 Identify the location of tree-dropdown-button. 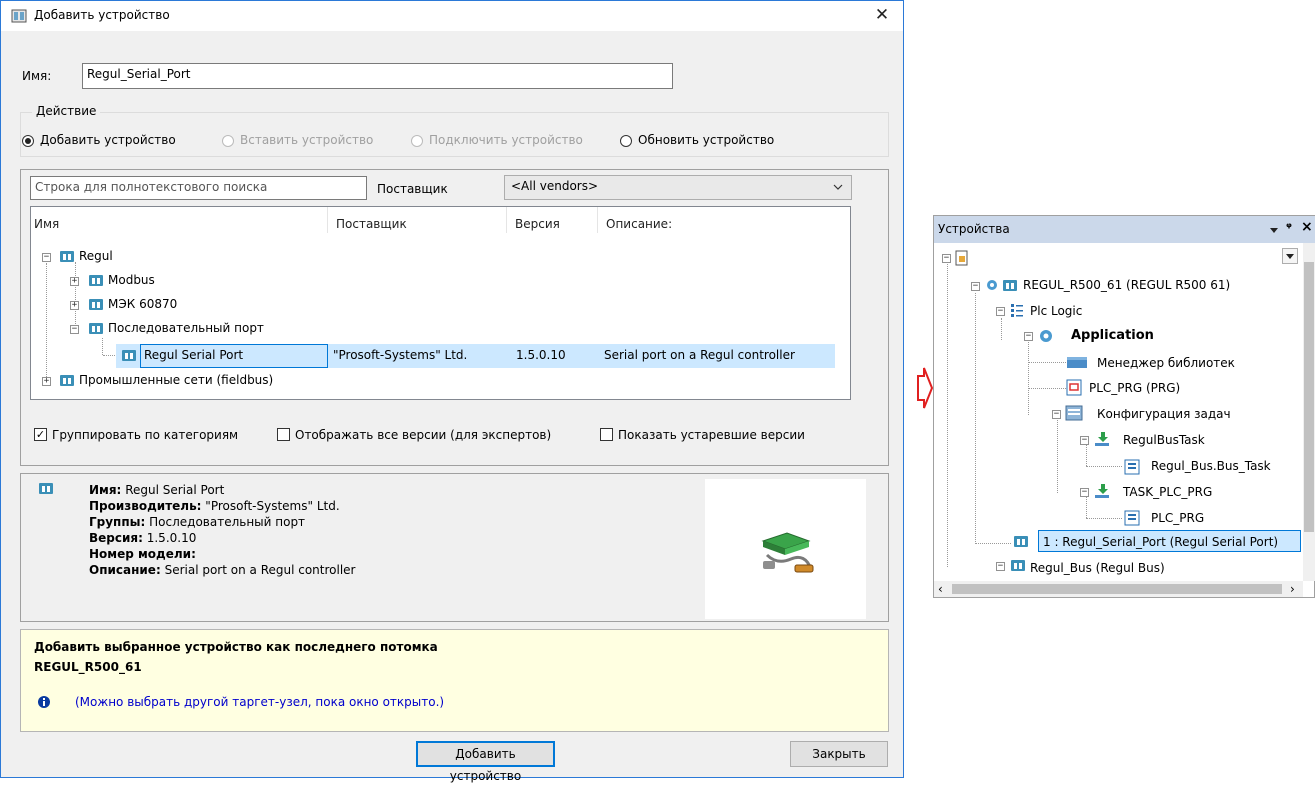
(1290, 256).